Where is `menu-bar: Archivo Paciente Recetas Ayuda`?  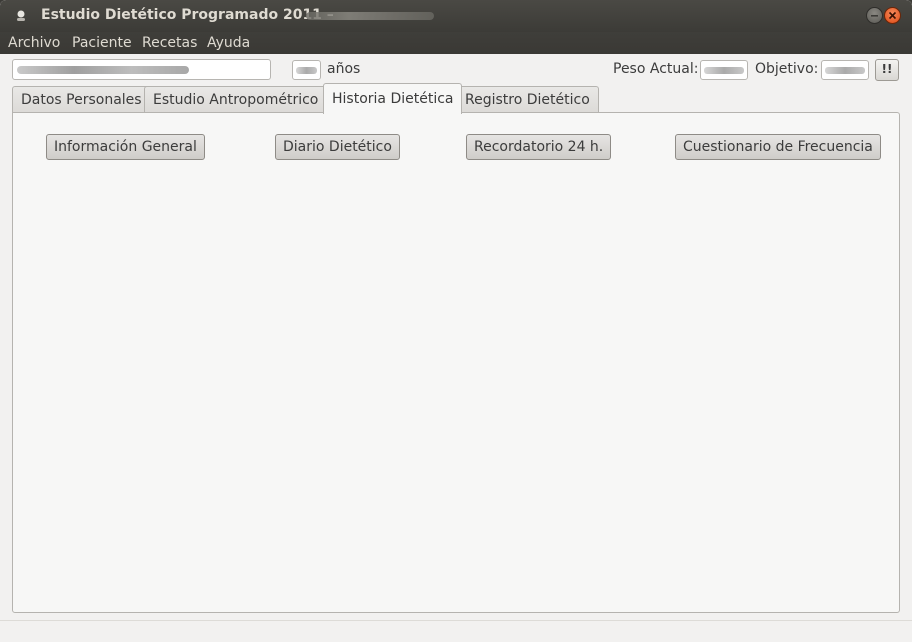 menu-bar: Archivo Paciente Recetas Ayuda is located at coordinates (456, 43).